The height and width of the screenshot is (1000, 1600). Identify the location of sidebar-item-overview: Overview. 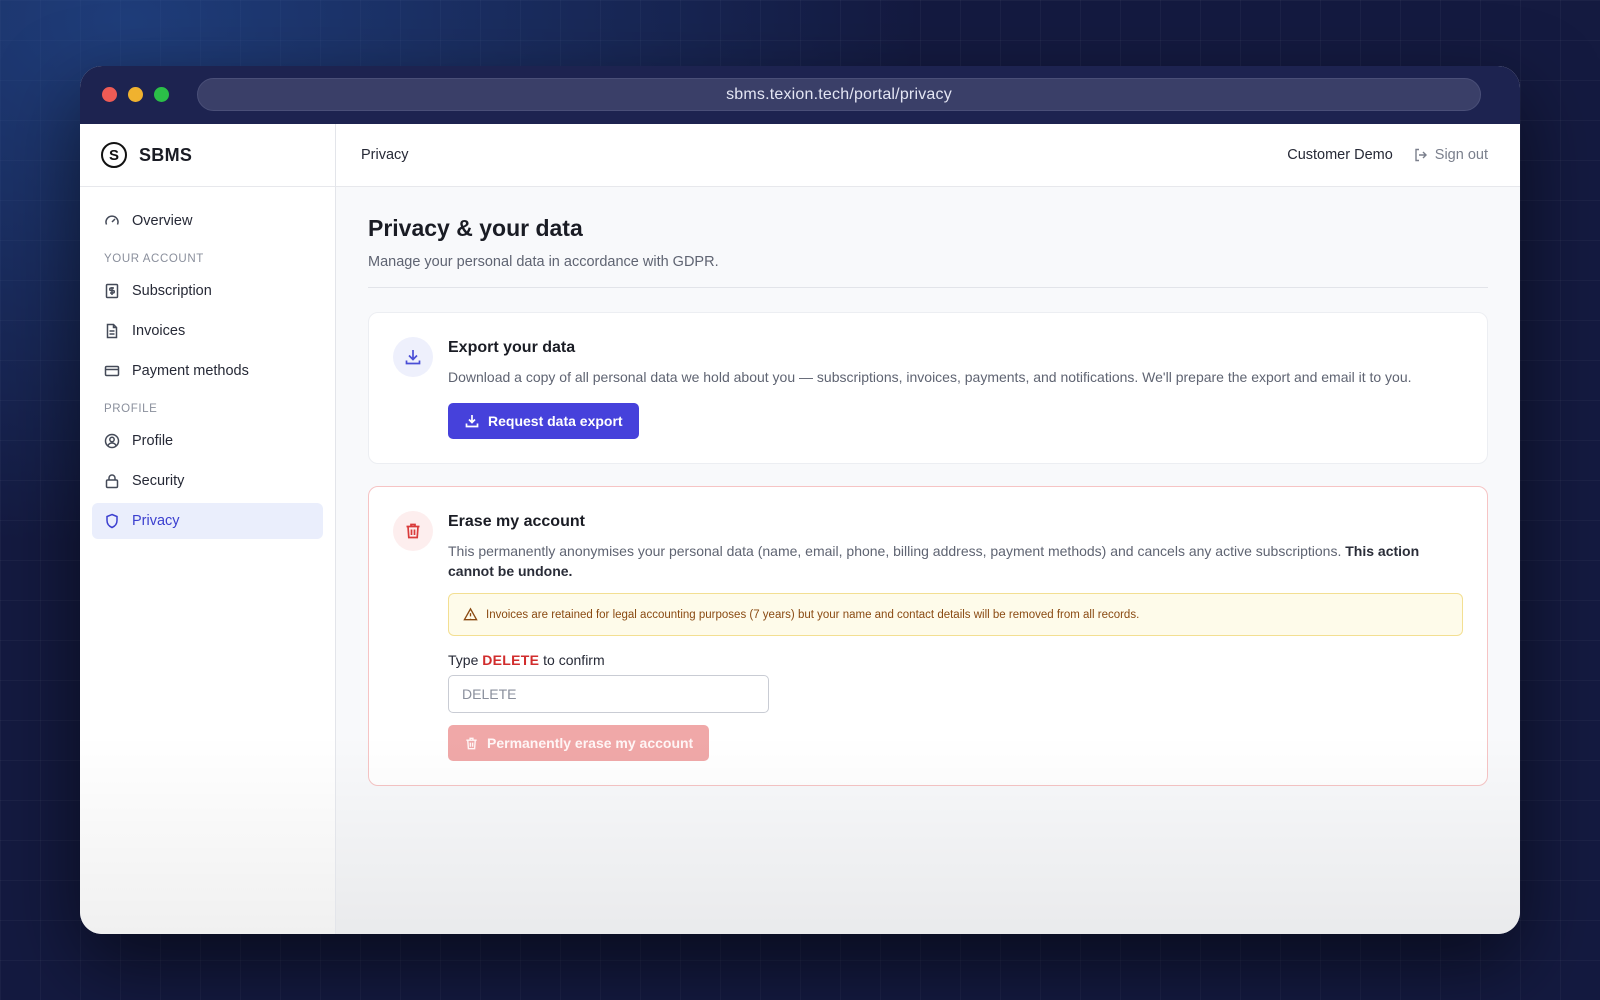
(207, 221).